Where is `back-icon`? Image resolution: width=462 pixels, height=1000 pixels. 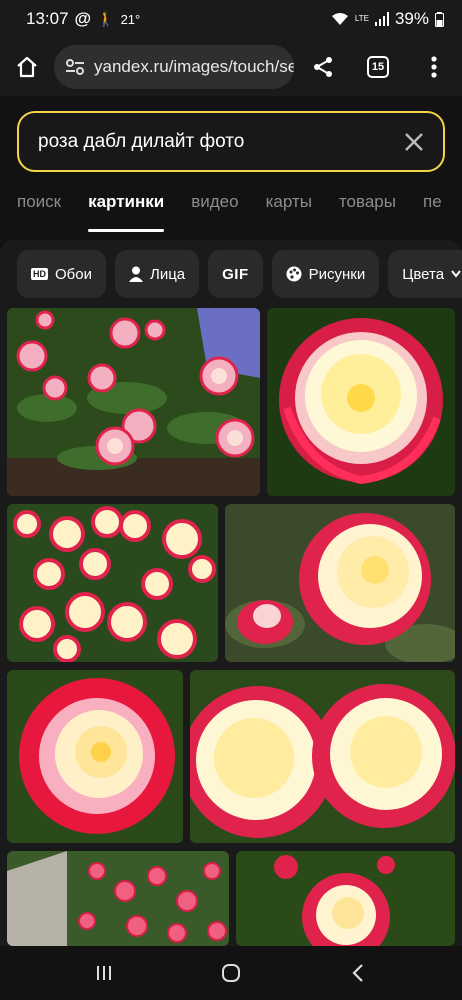 back-icon is located at coordinates (358, 973).